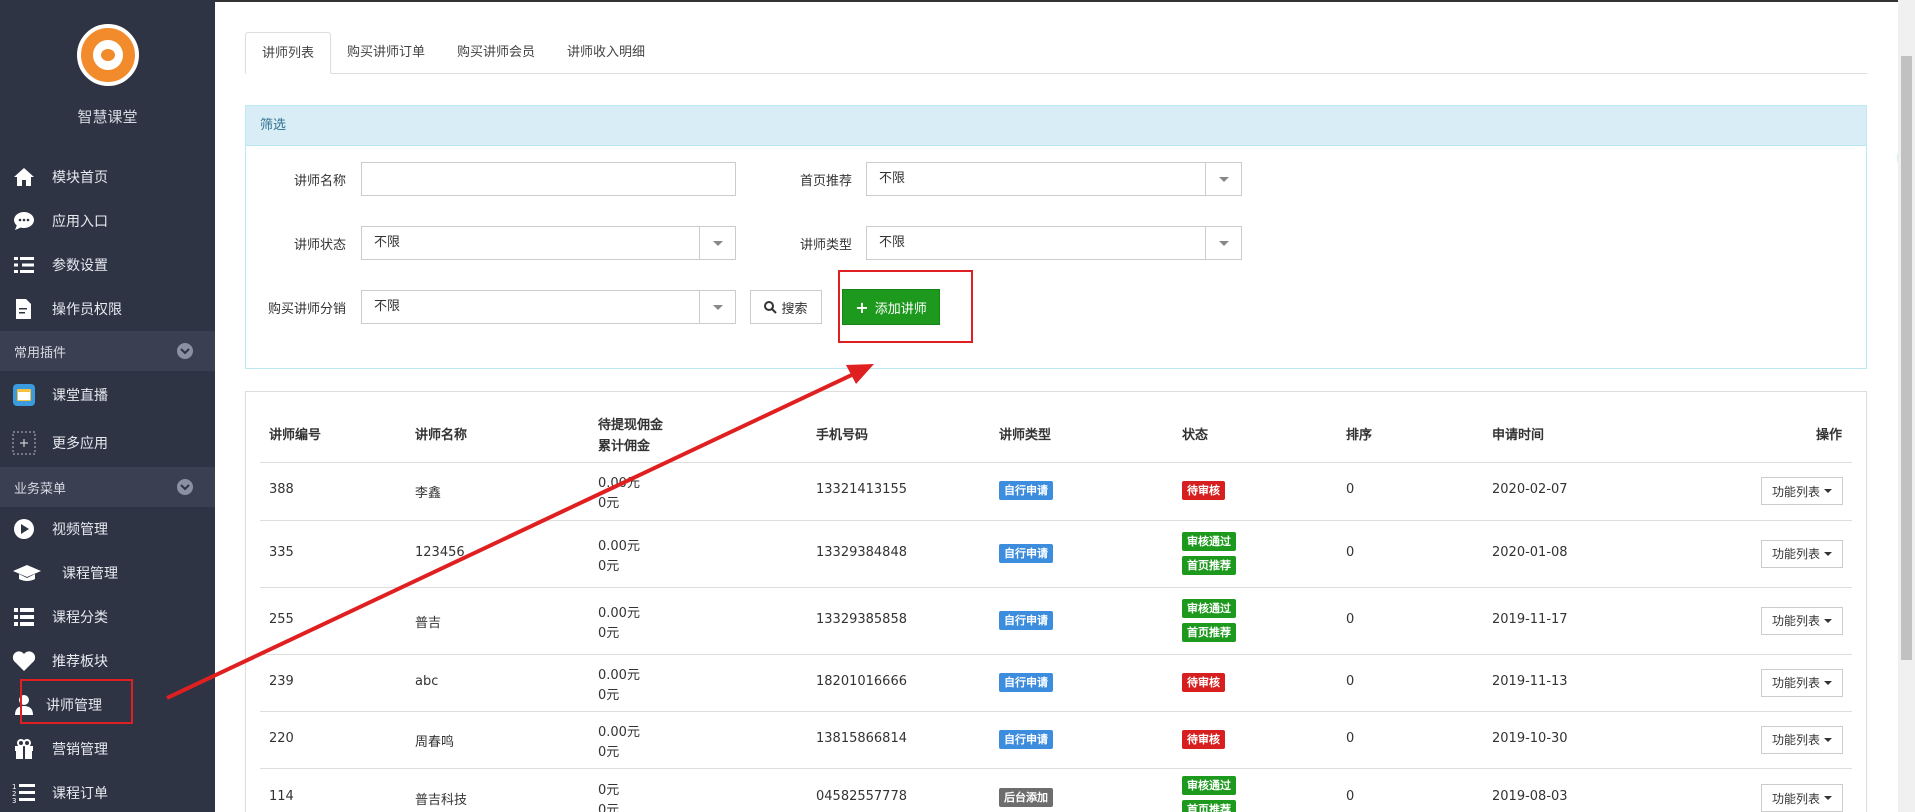 This screenshot has height=812, width=1915. Describe the element at coordinates (1054, 179) in the screenshot. I see `home-recommend-select: 不限` at that location.